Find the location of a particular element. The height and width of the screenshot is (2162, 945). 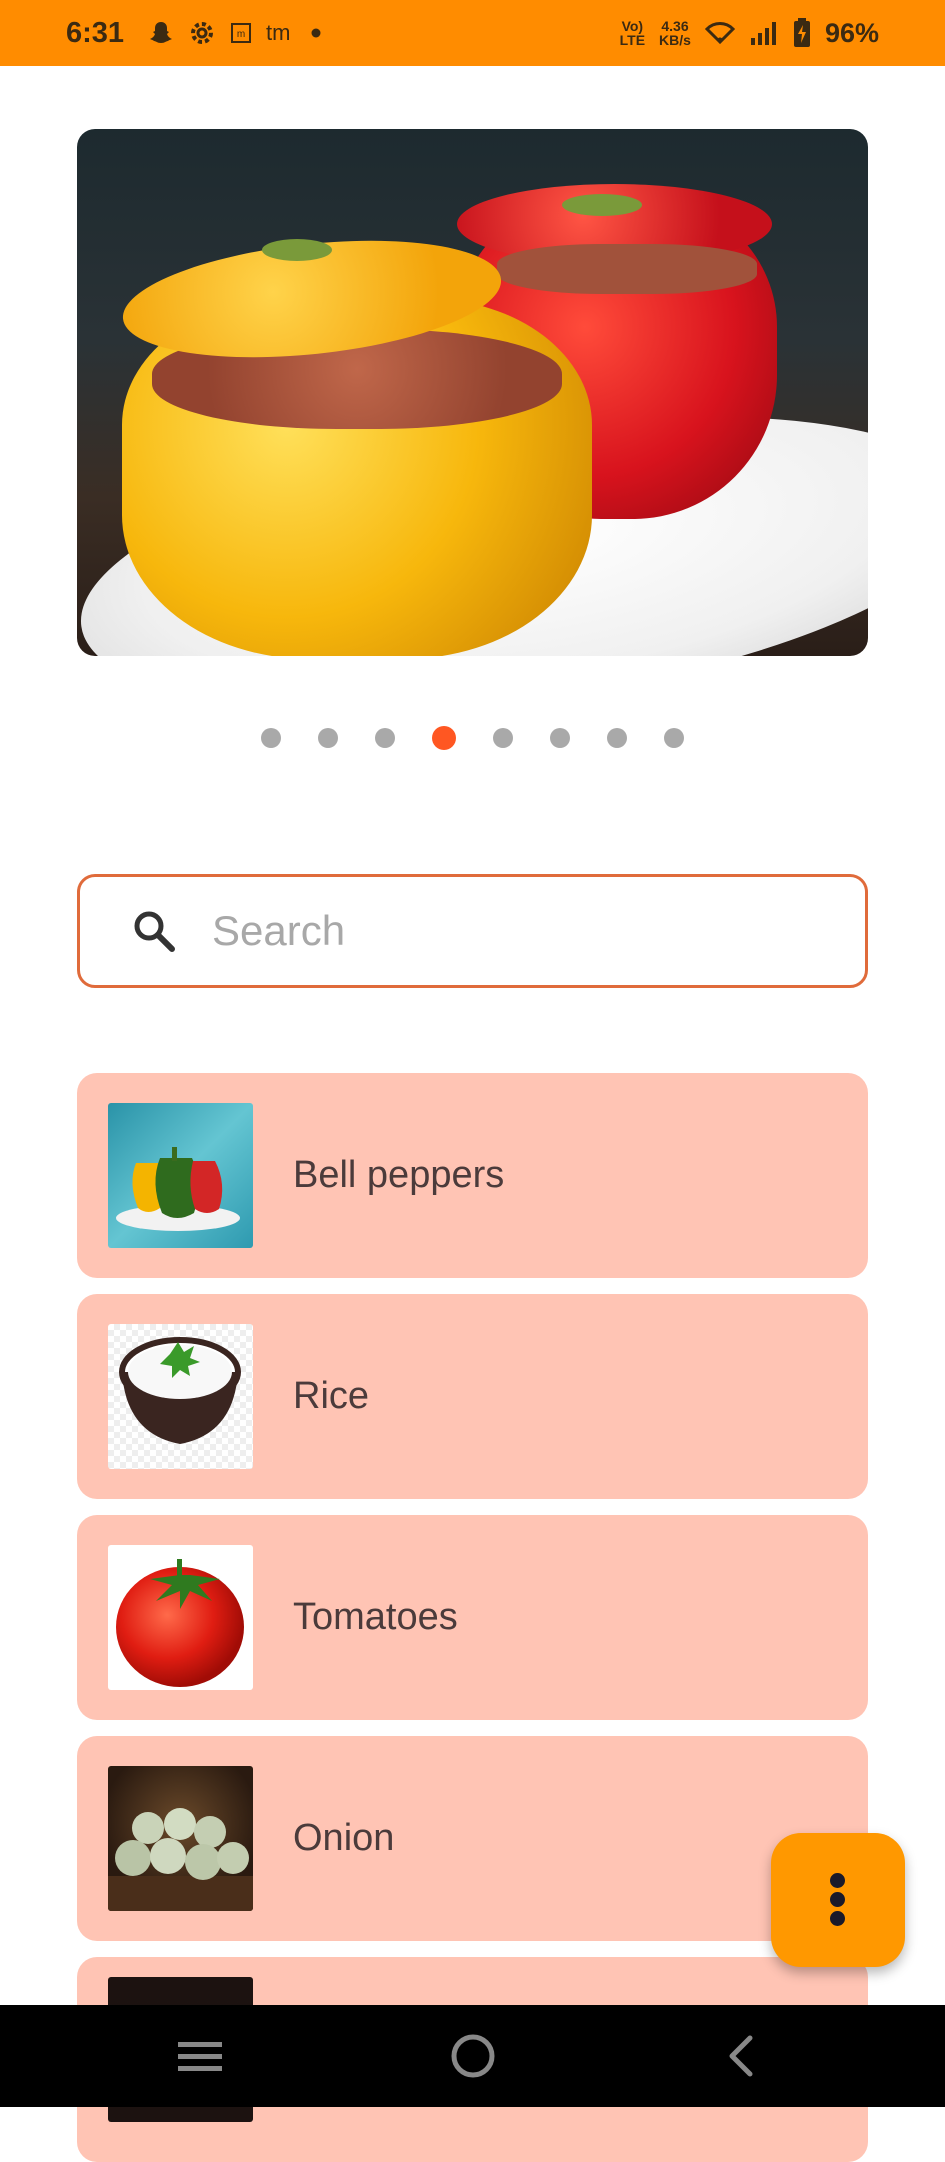

onions-illustration is located at coordinates (180, 1859).